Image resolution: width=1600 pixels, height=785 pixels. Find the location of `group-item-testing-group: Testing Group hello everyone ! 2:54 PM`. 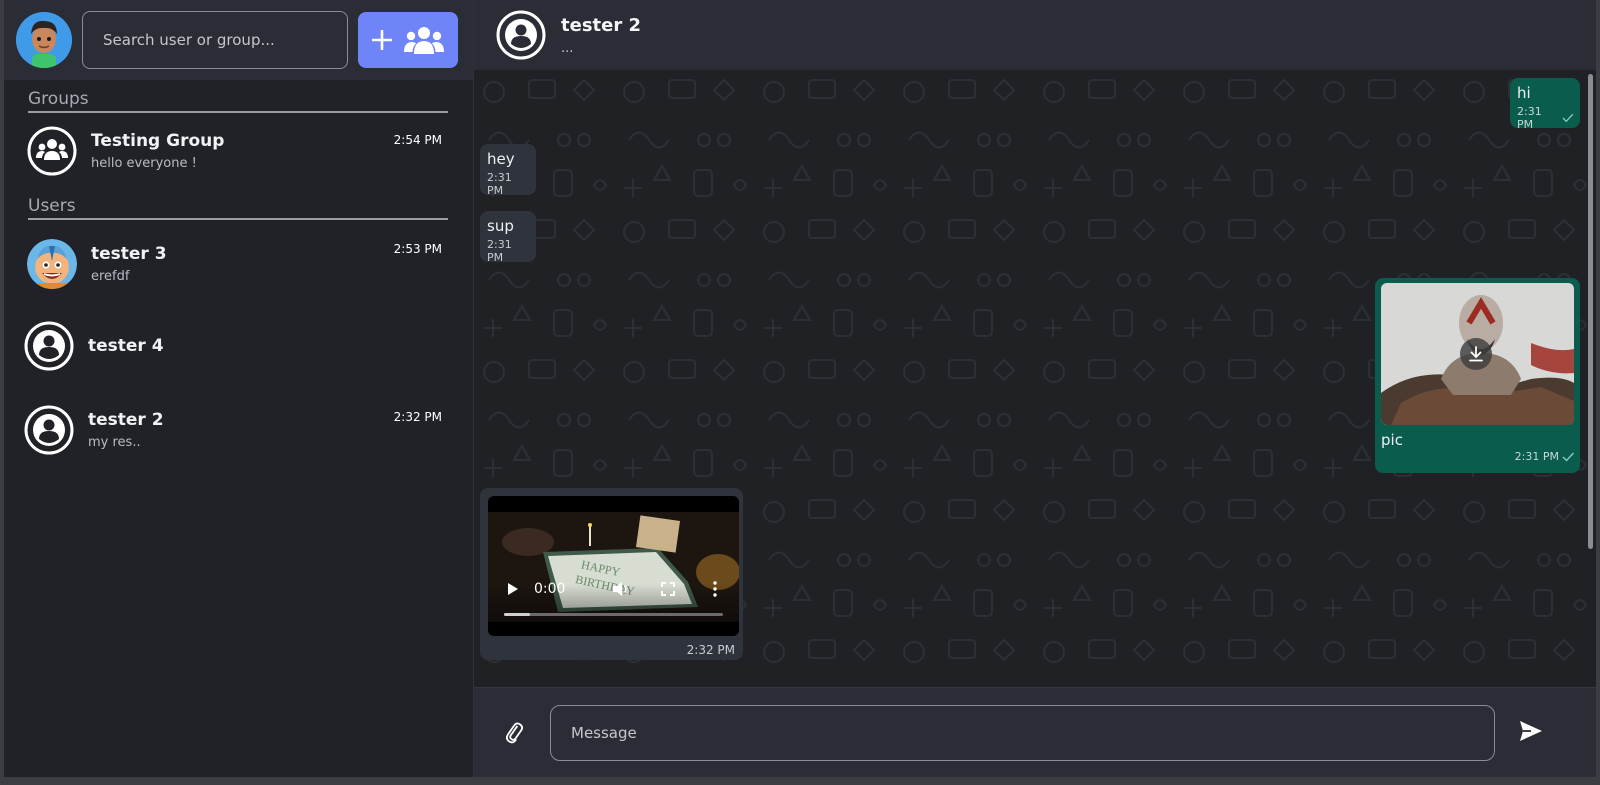

group-item-testing-group: Testing Group hello everyone ! 2:54 PM is located at coordinates (238, 151).